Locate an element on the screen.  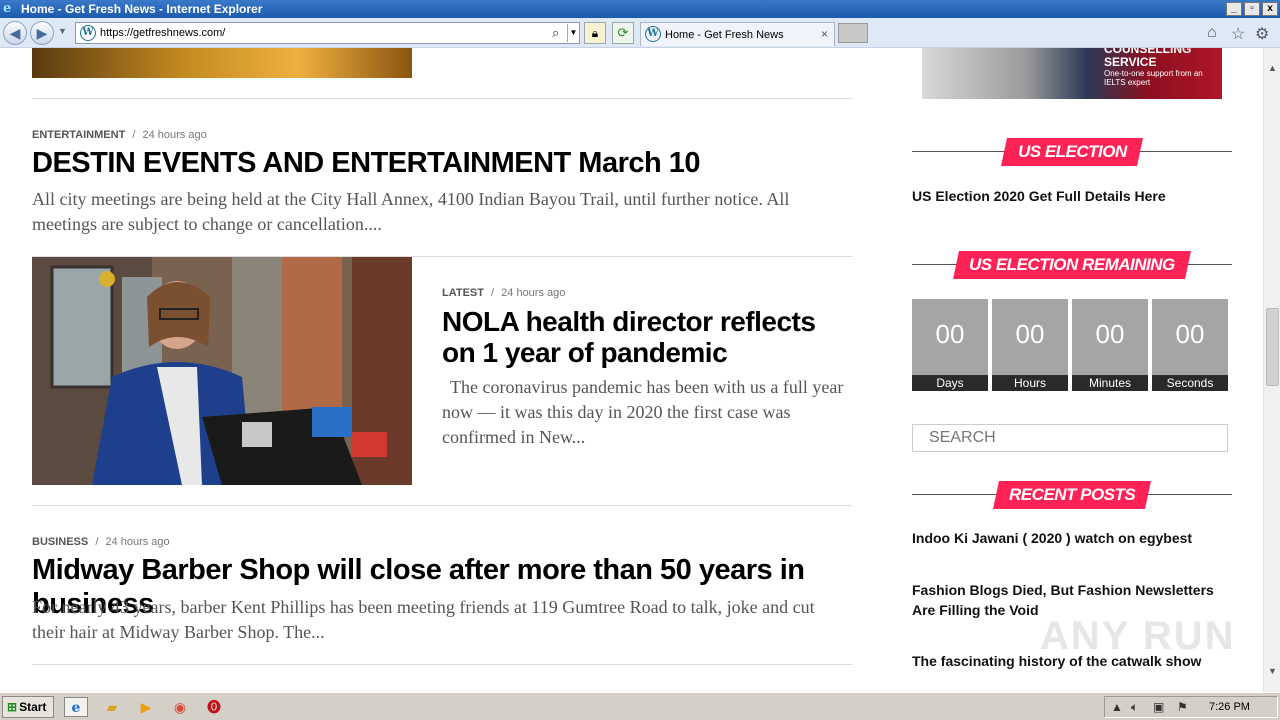
widget-heading-election-remaining: US ELECTION REMAINING is located at coordinates (1072, 265).